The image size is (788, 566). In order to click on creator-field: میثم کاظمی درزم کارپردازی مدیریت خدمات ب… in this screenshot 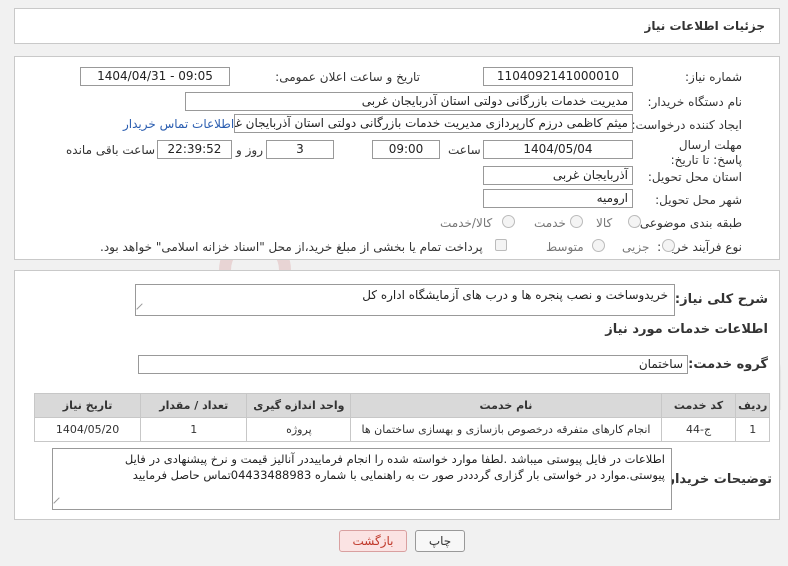, I will do `click(433, 123)`.